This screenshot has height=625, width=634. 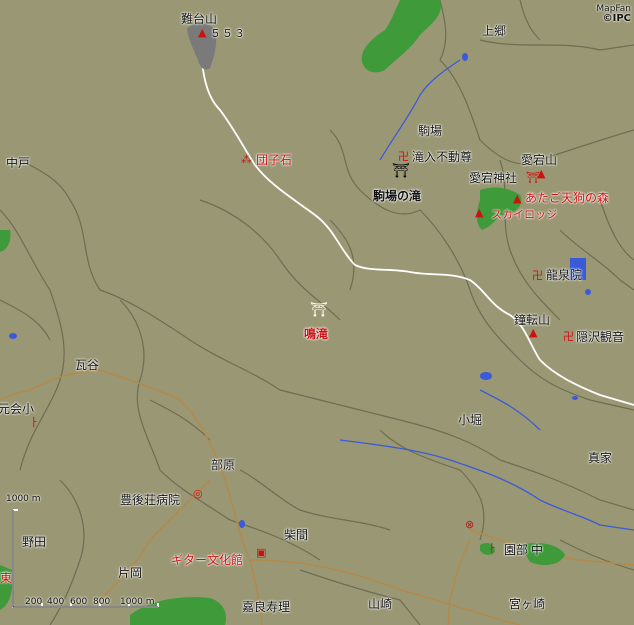 I want to click on label-noda: 野田, so click(x=34, y=542).